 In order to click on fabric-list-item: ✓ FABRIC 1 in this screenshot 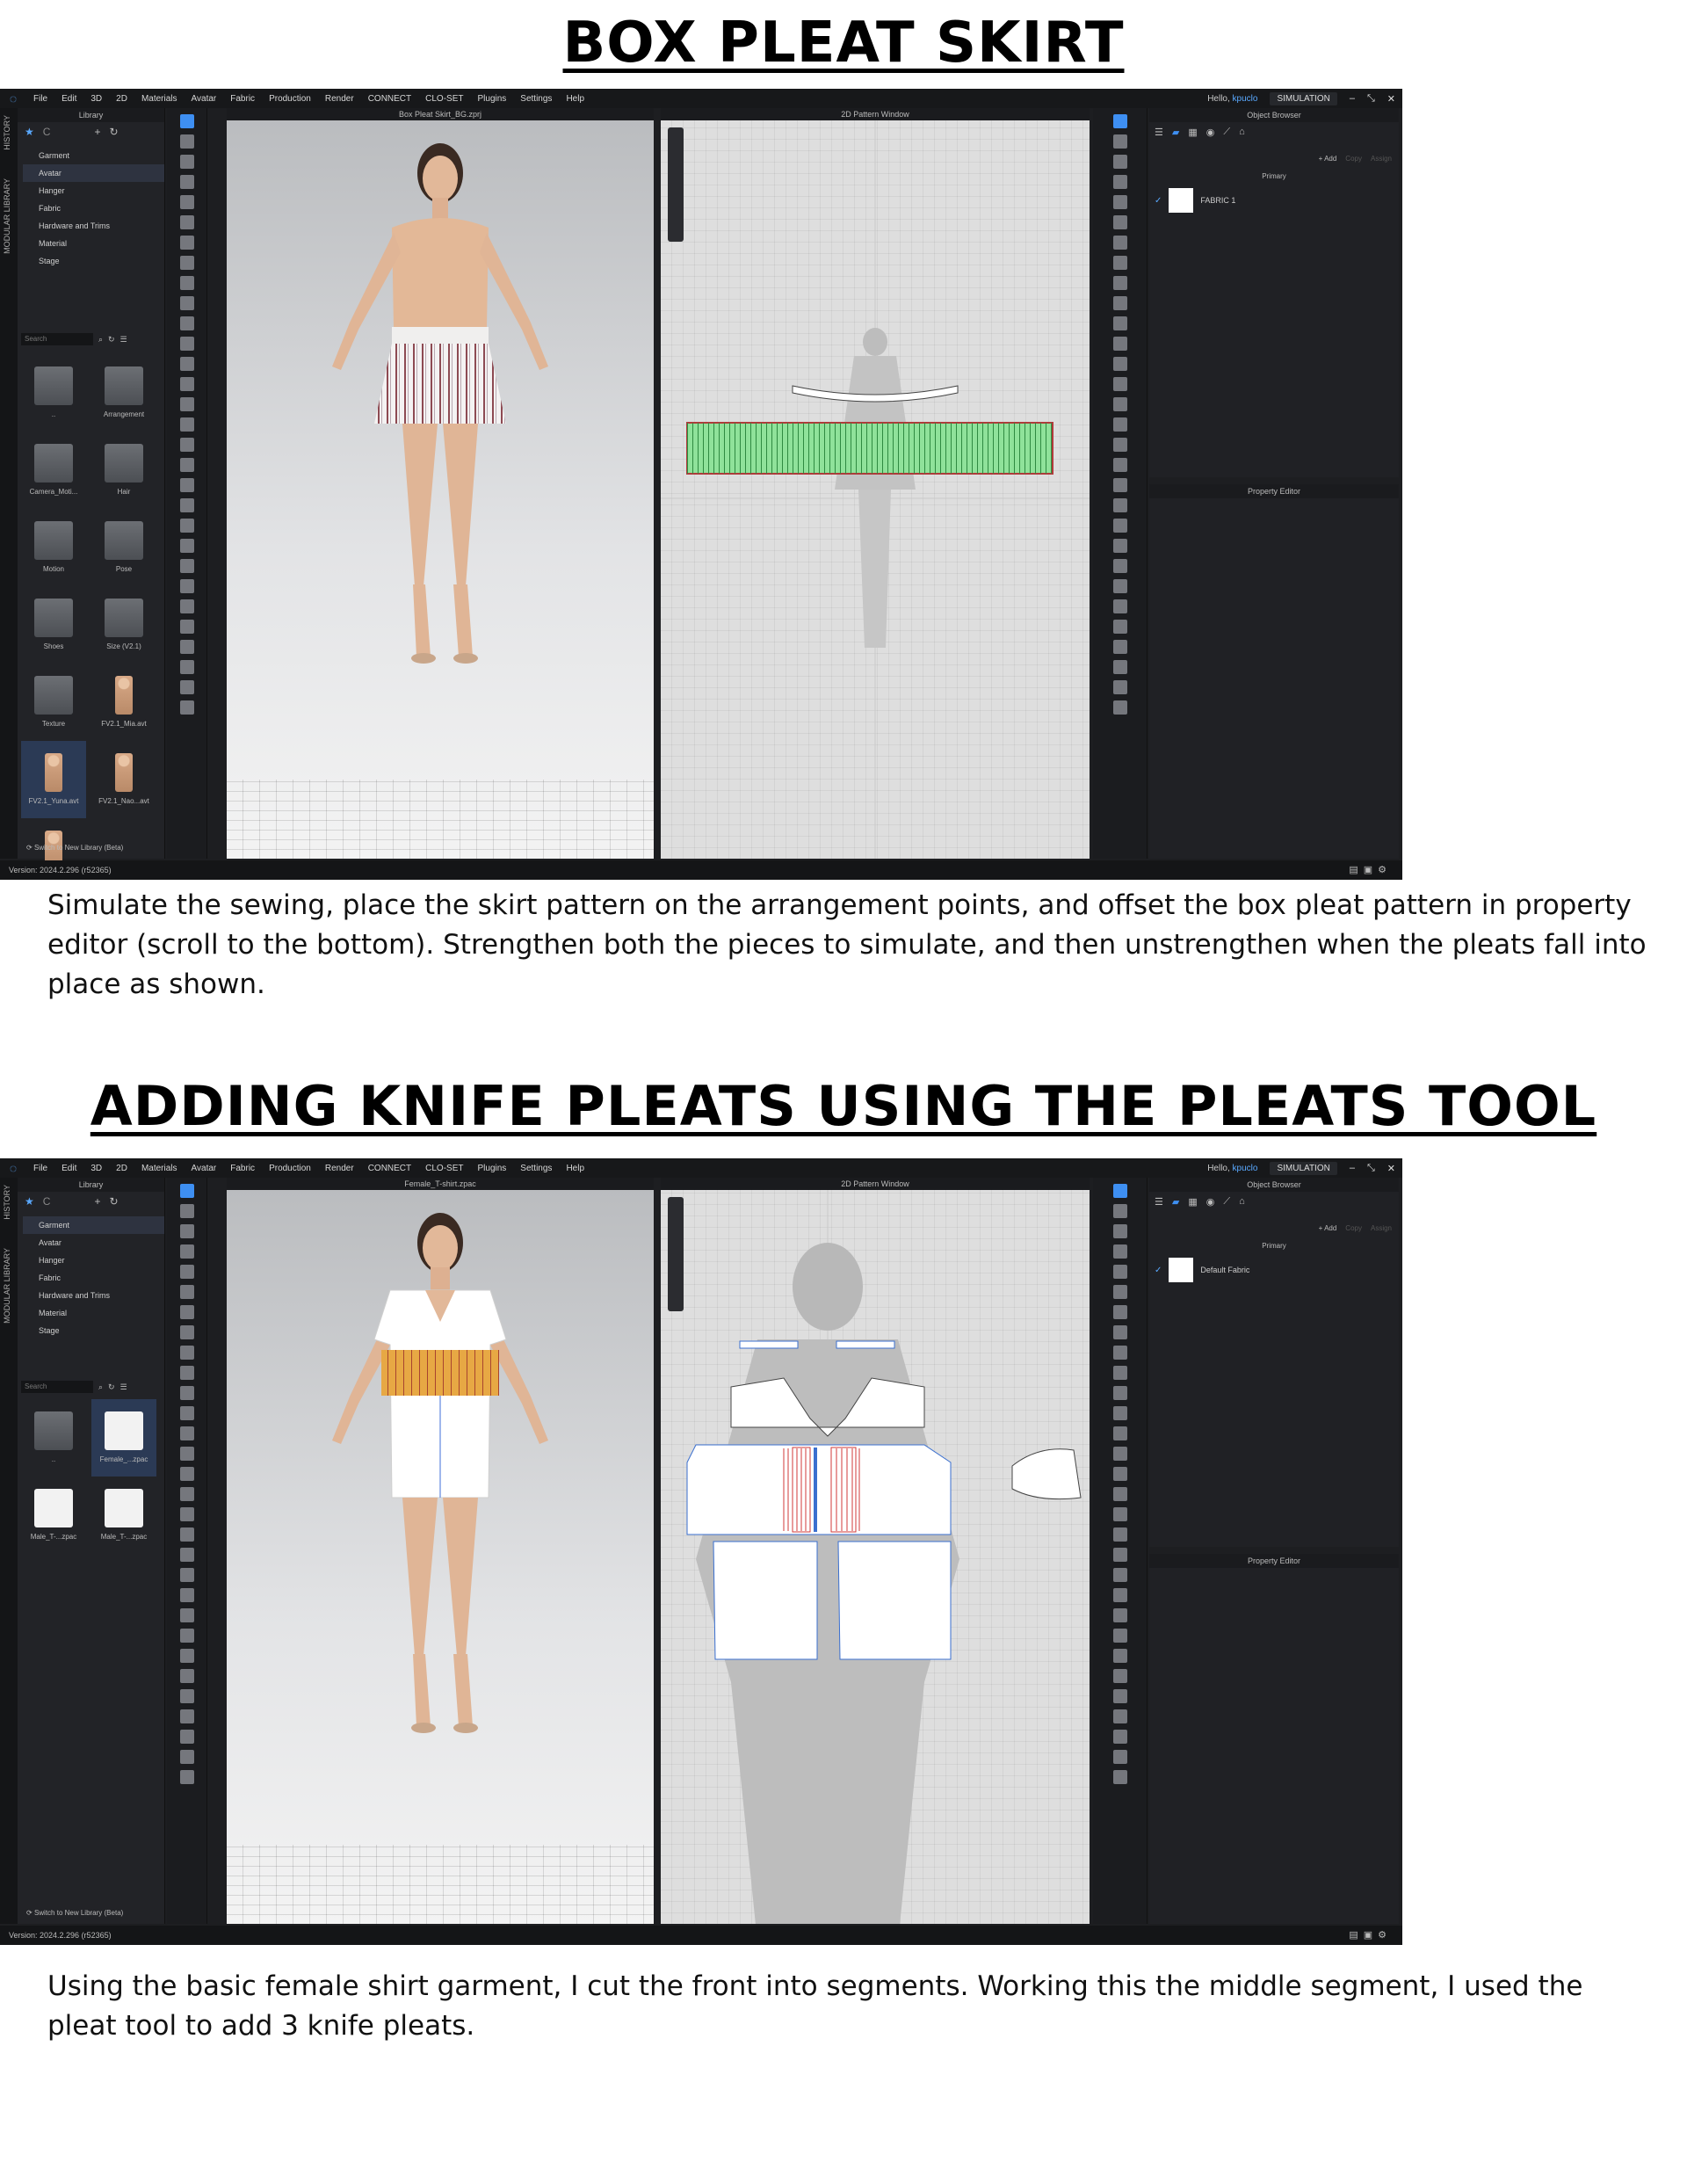, I will do `click(1274, 200)`.